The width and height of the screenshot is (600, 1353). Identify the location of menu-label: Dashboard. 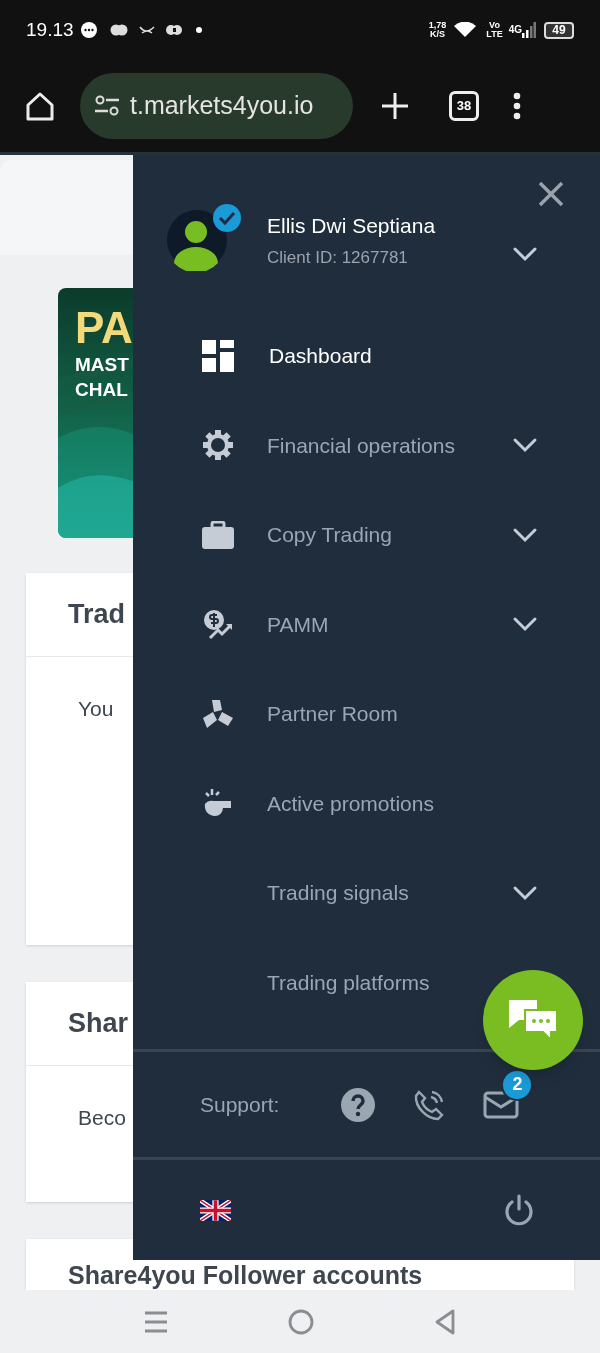
(321, 356).